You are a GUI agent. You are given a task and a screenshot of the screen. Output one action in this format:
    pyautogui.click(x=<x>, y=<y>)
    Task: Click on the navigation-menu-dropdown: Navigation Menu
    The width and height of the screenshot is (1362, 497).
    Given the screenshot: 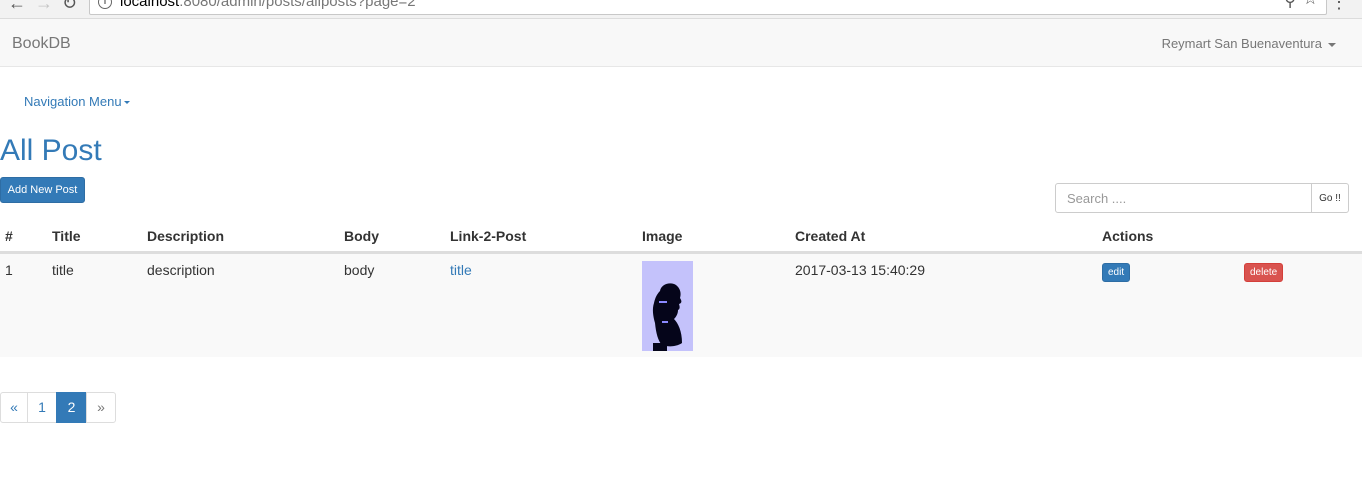 What is the action you would take?
    pyautogui.click(x=77, y=101)
    